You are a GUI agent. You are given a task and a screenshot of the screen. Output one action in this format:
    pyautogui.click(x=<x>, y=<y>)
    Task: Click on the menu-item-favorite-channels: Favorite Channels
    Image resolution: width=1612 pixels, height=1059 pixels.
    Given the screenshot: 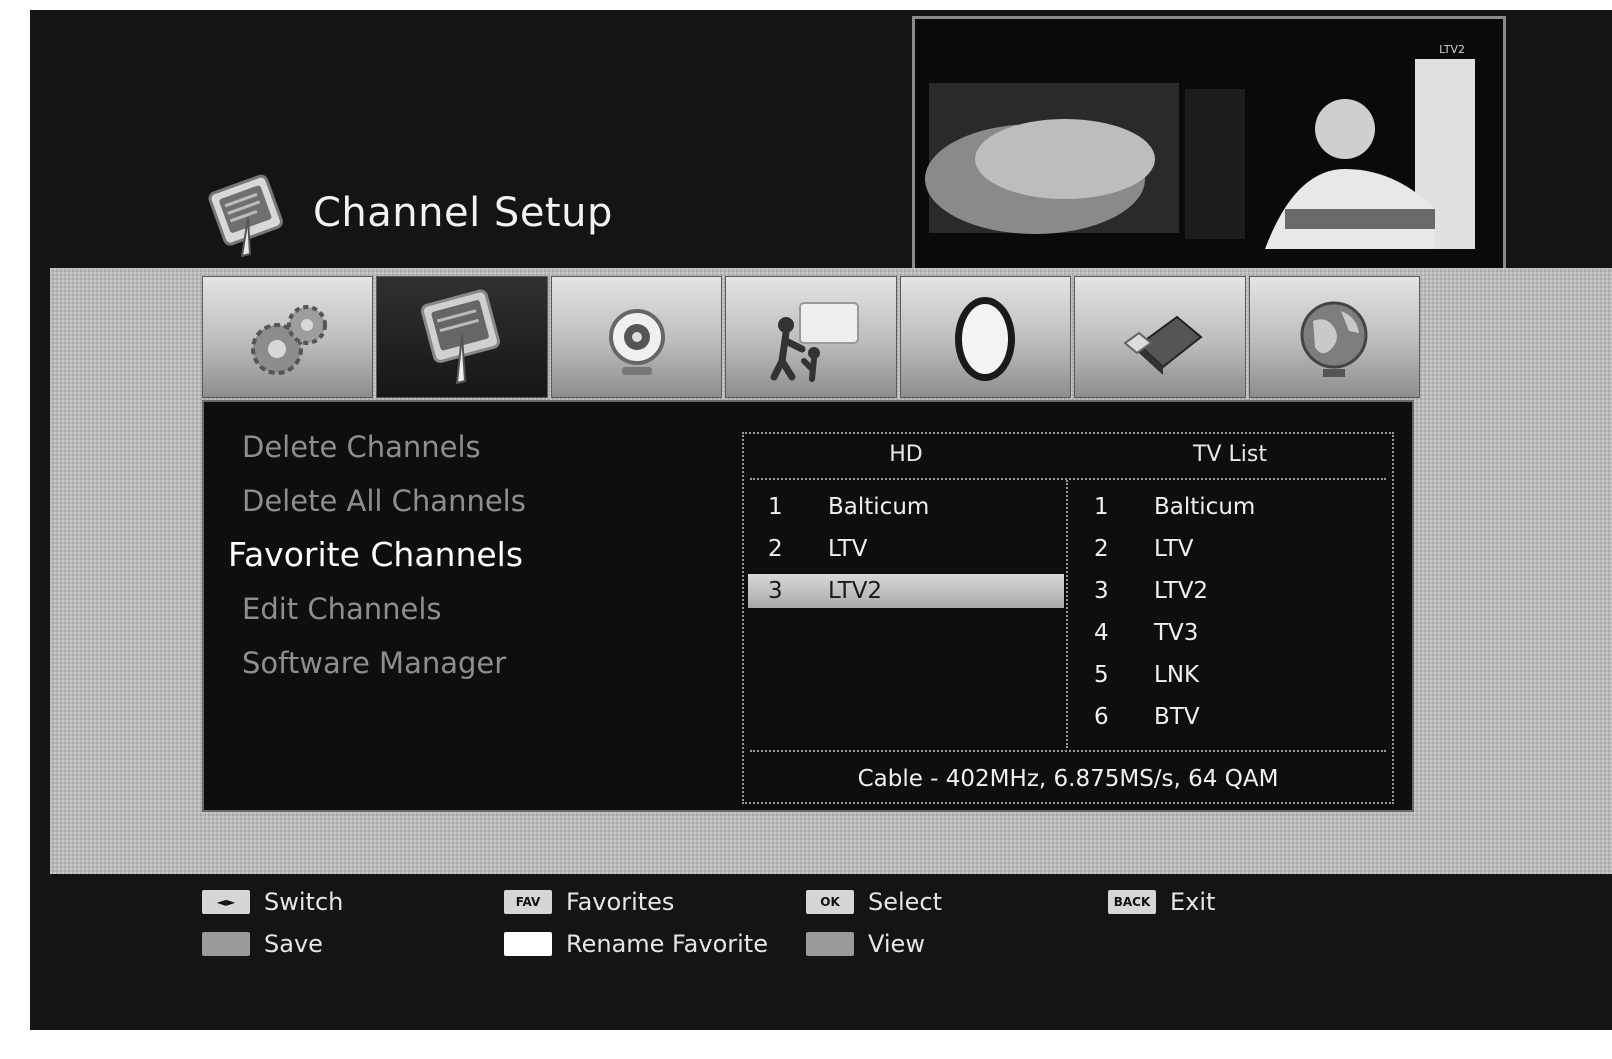 What is the action you would take?
    pyautogui.click(x=377, y=555)
    